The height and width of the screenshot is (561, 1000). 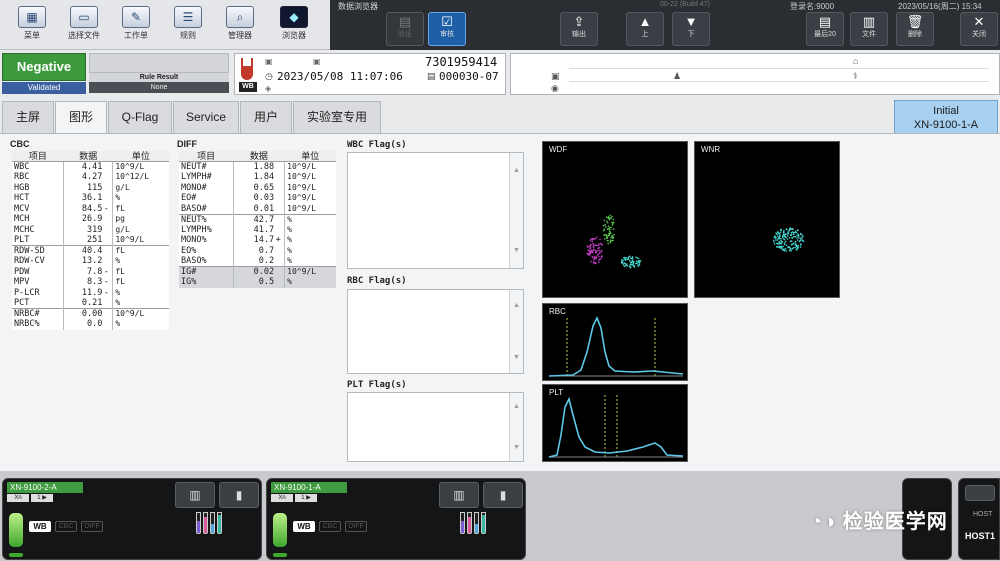 I want to click on initial-analyzer-button: Initial XN-9100-1-A, so click(x=946, y=117).